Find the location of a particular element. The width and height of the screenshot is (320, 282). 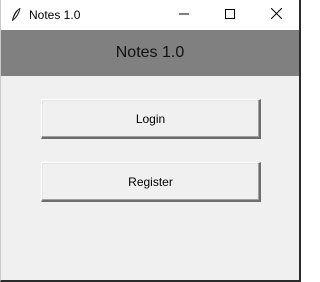

minimize-icon is located at coordinates (184, 15).